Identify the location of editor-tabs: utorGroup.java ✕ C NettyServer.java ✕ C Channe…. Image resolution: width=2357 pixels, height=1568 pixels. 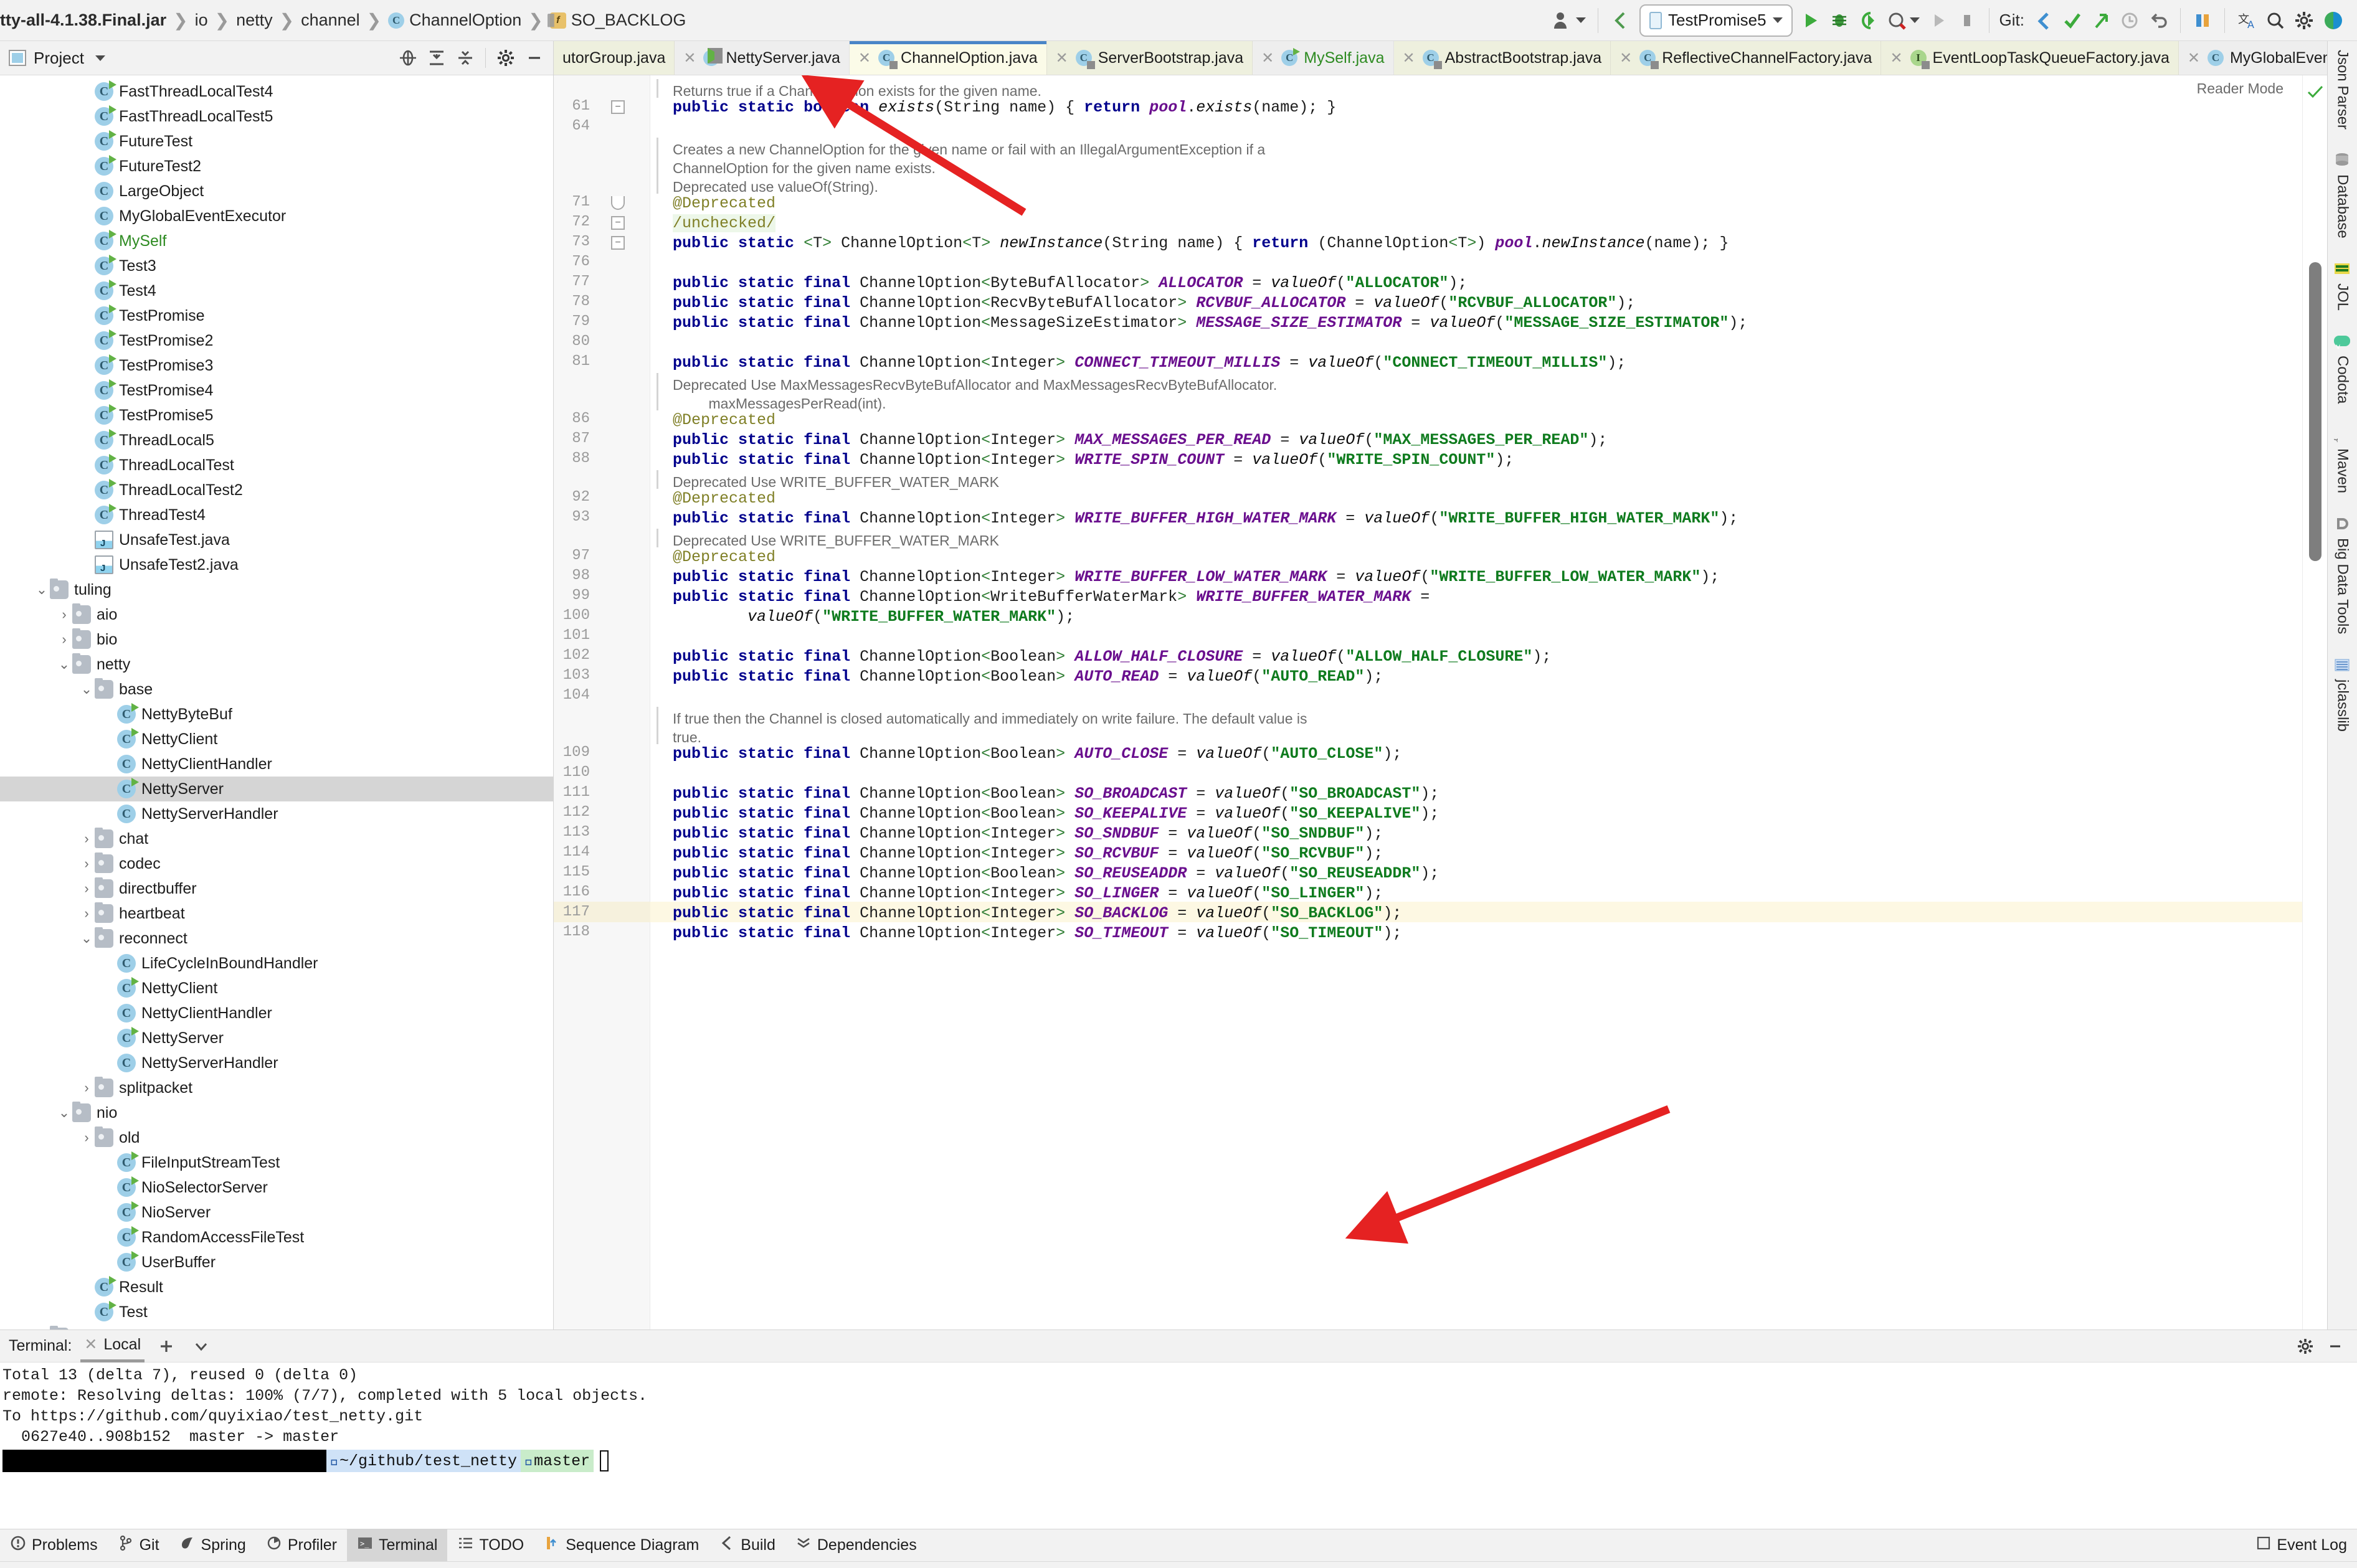
(1440, 58).